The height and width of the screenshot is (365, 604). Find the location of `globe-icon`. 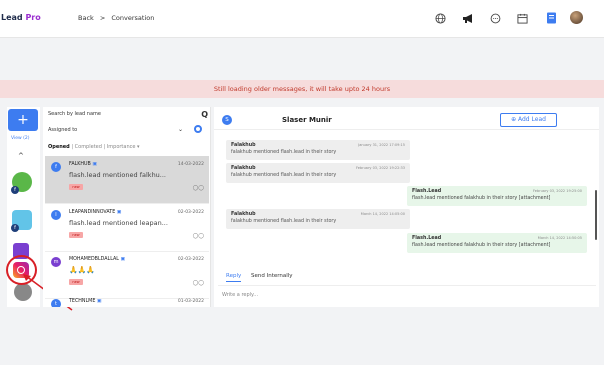

globe-icon is located at coordinates (440, 18).